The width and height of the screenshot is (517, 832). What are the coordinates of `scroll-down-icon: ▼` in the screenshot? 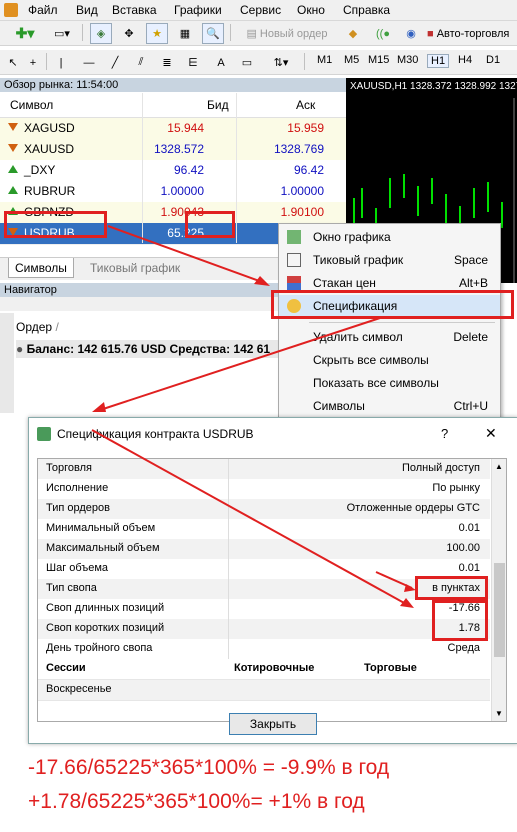 It's located at (499, 713).